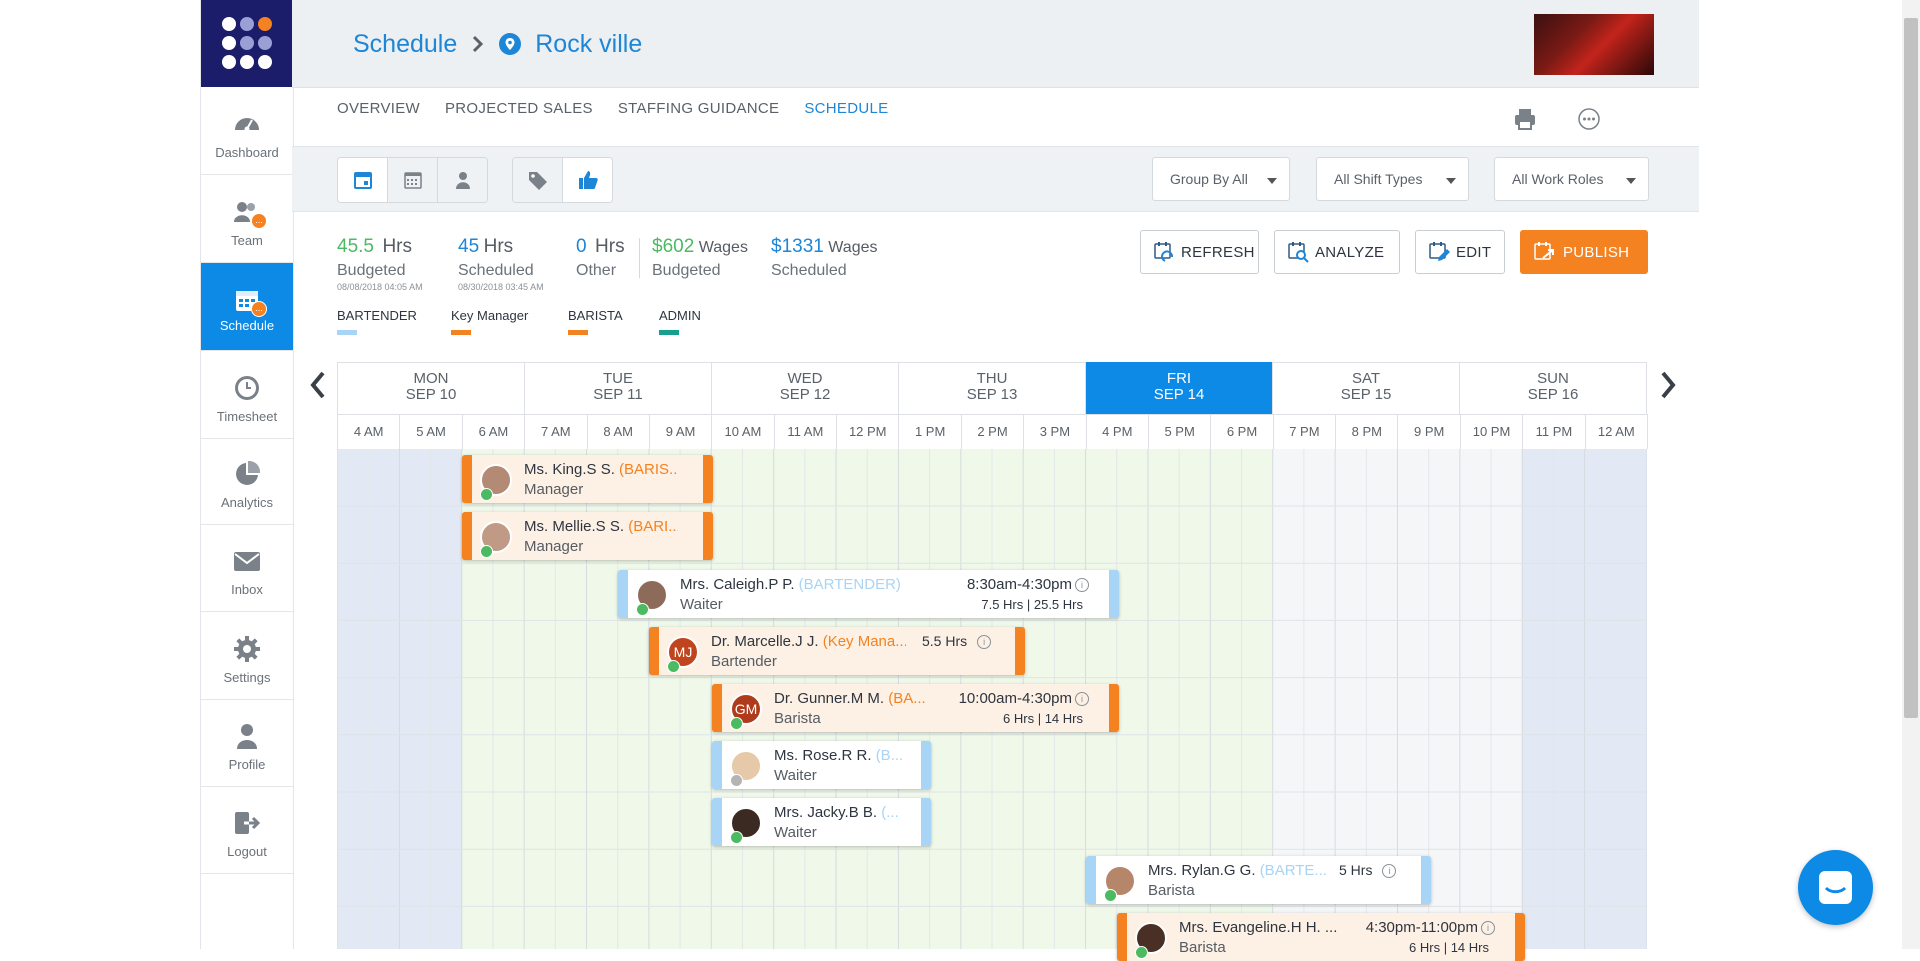 This screenshot has width=1920, height=961. Describe the element at coordinates (700, 258) in the screenshot. I see `stat-wages-budgeted: $602 Wages Budgeted` at that location.